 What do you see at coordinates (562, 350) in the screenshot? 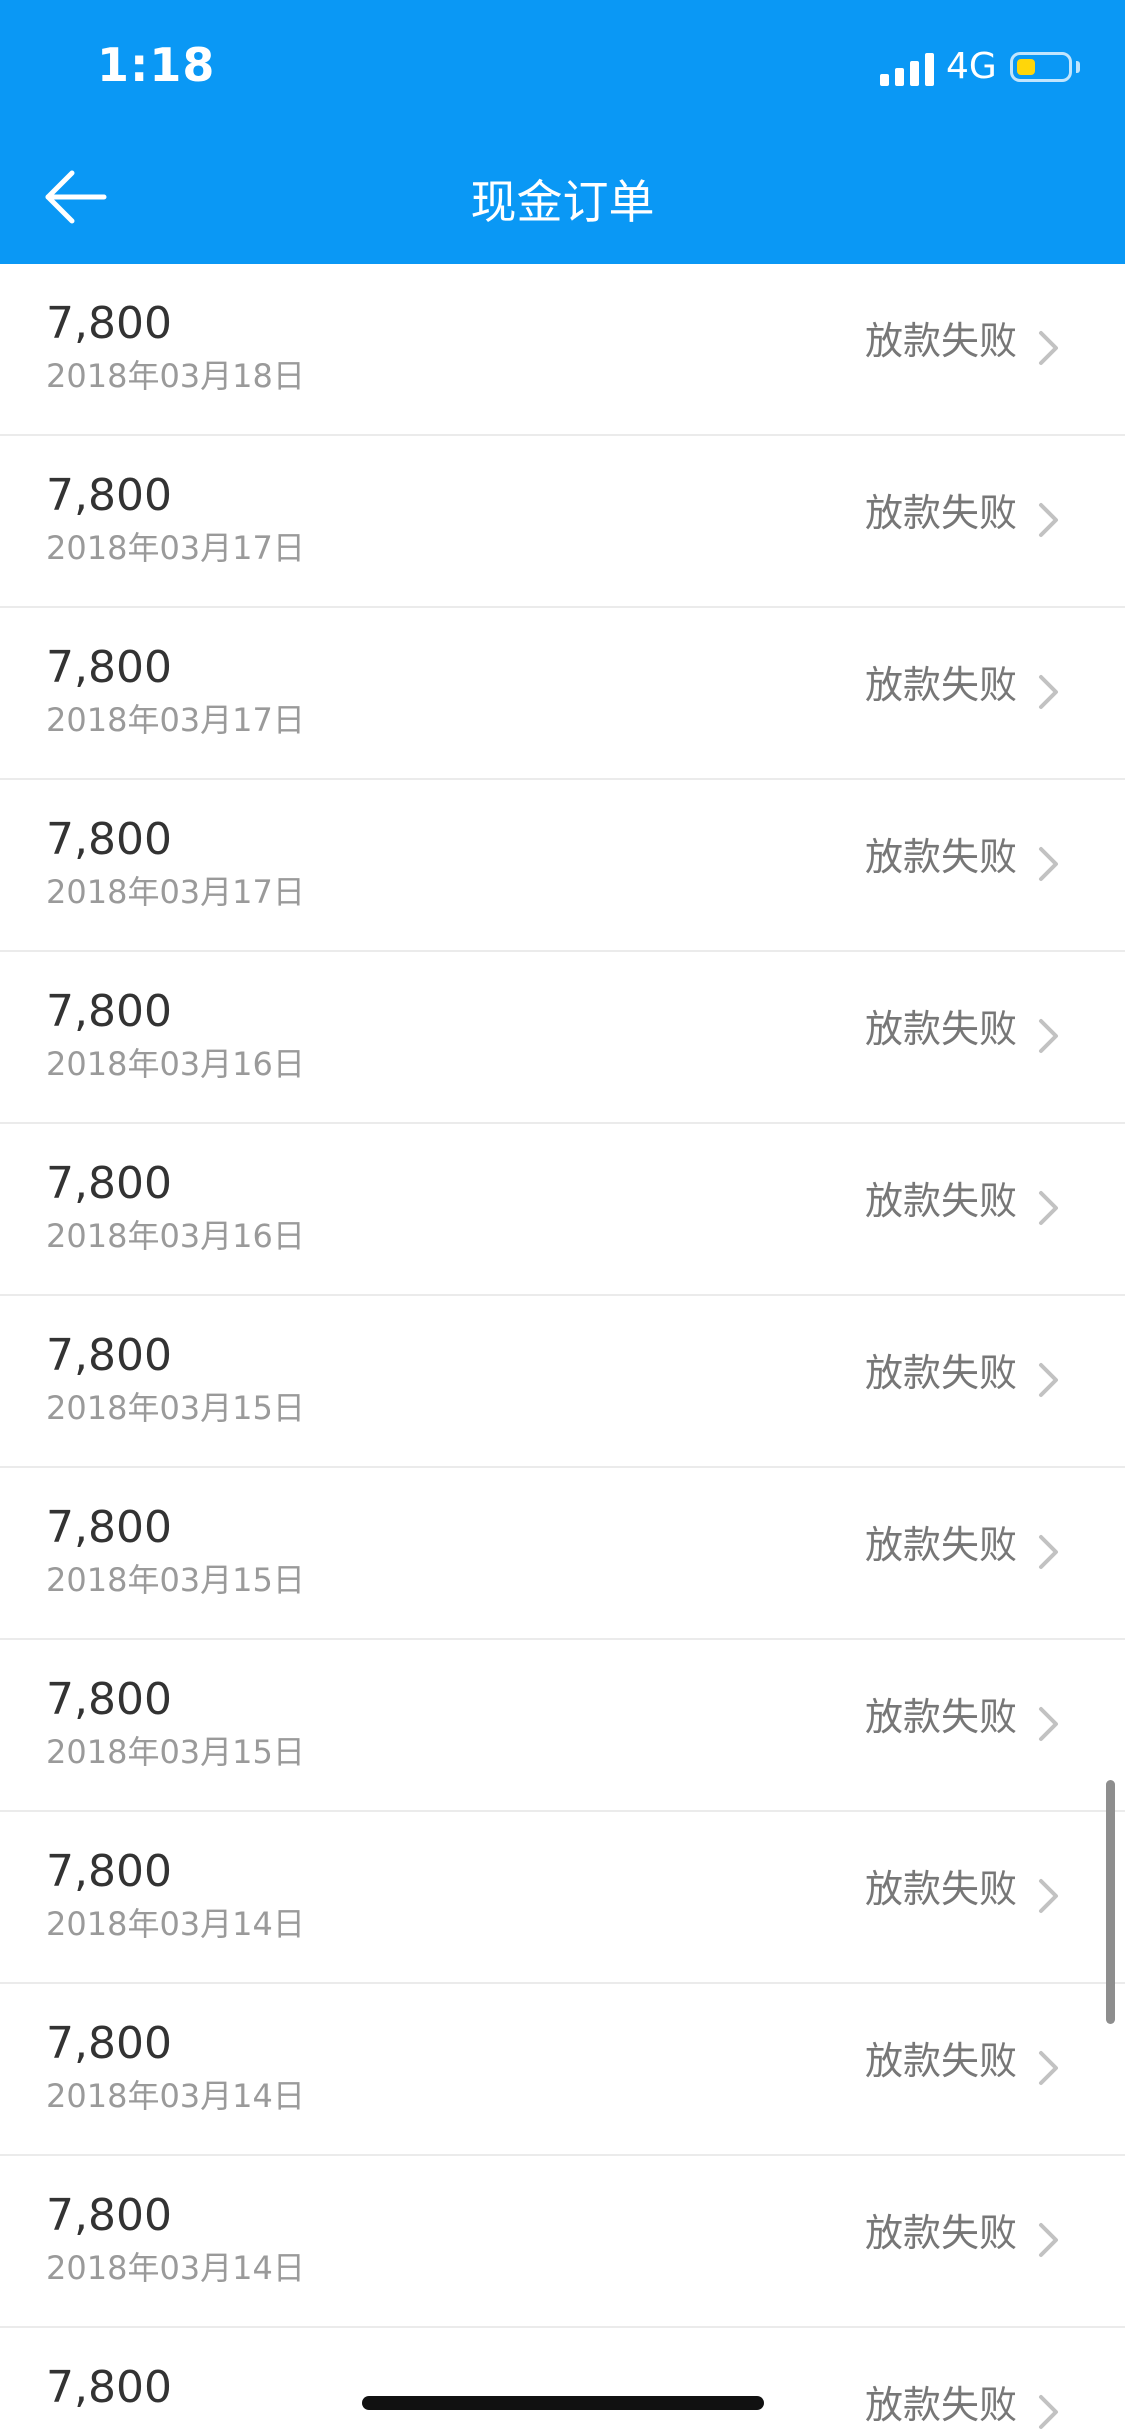
I see `order-row: 7,800 2018年03月18日 放款失败` at bounding box center [562, 350].